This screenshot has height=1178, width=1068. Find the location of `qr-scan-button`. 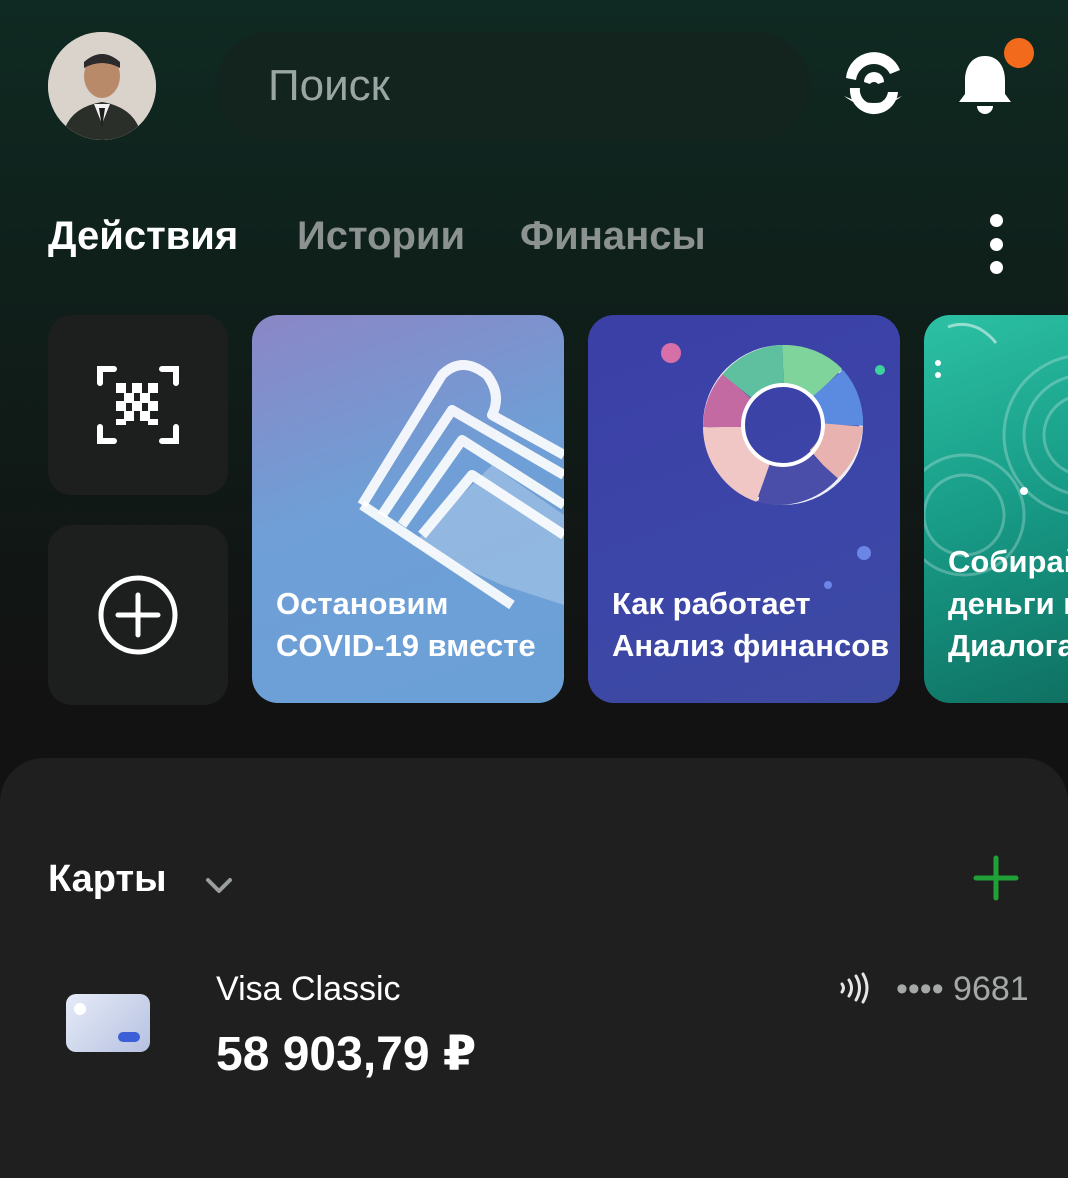

qr-scan-button is located at coordinates (138, 405).